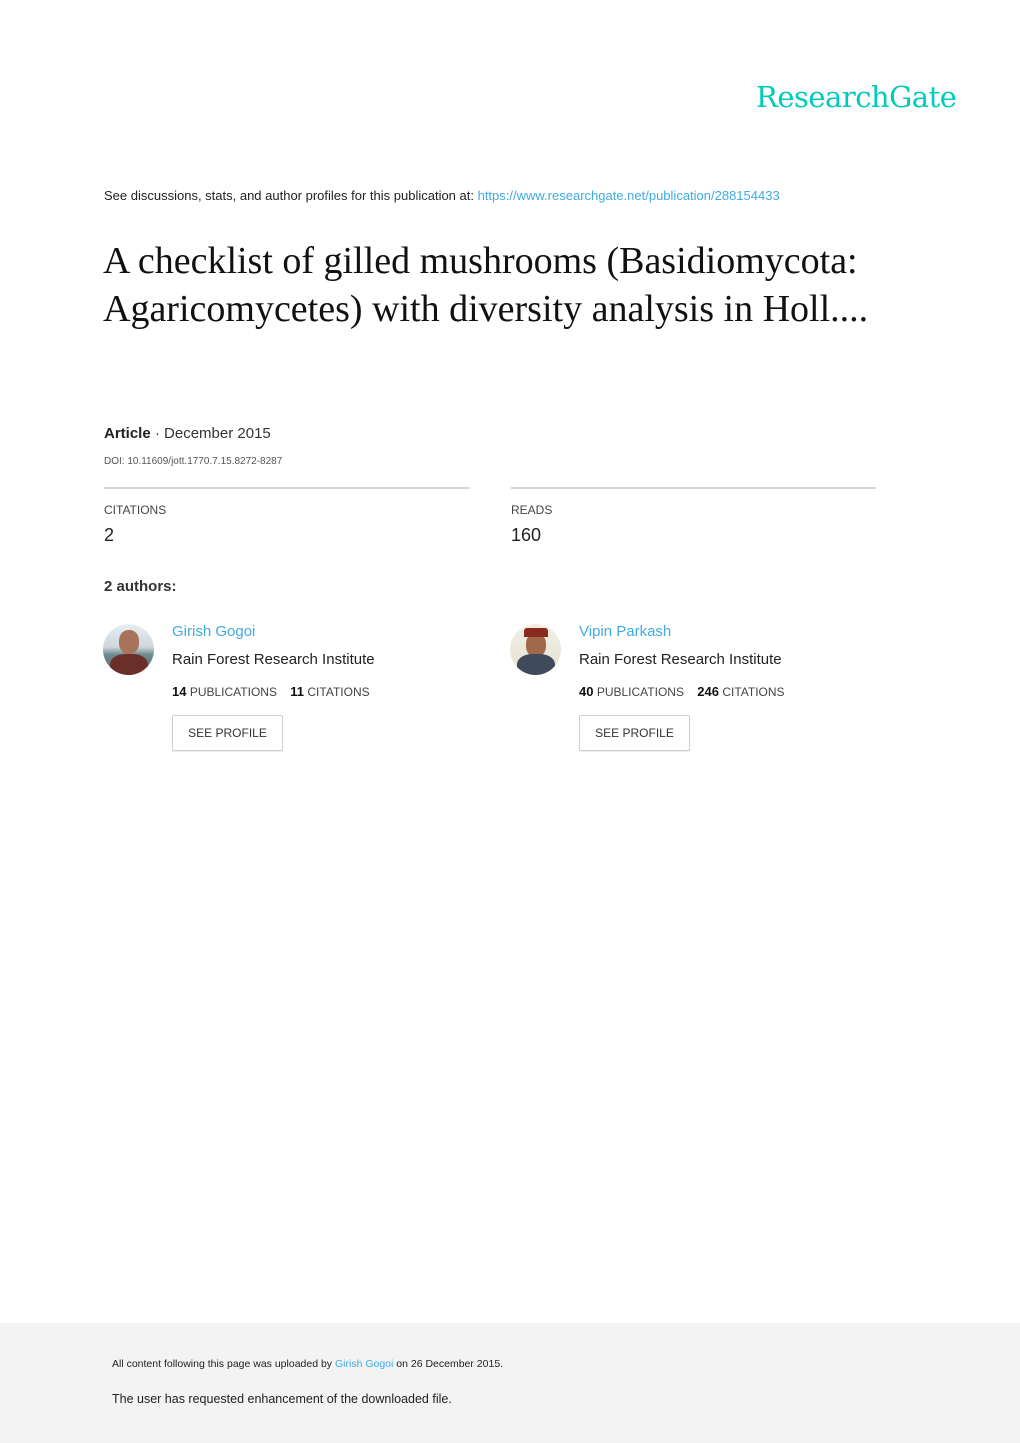 This screenshot has width=1020, height=1443. I want to click on citations-value: 2, so click(109, 535).